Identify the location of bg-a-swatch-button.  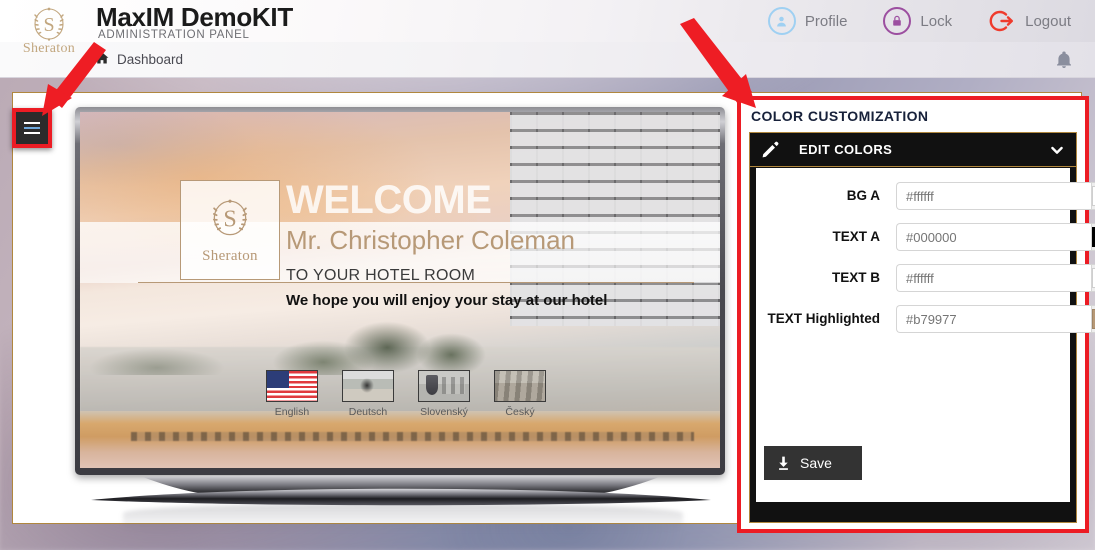
(1093, 196).